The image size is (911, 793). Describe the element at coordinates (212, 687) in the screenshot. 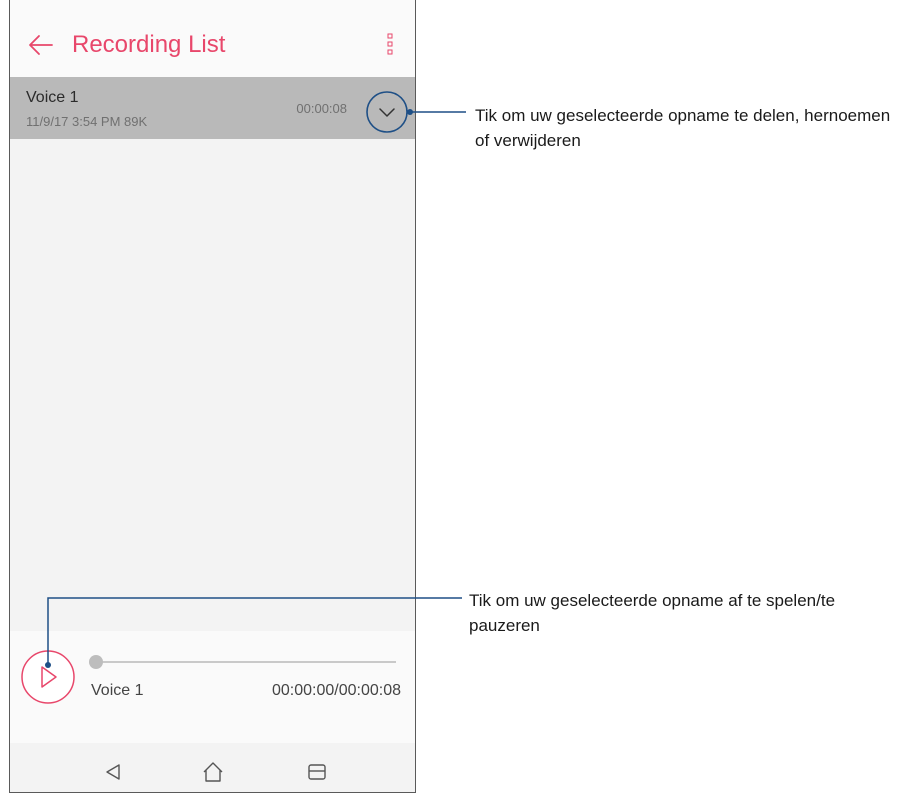

I see `player-bar: Voice 1 00:00:00/00:00:08` at that location.